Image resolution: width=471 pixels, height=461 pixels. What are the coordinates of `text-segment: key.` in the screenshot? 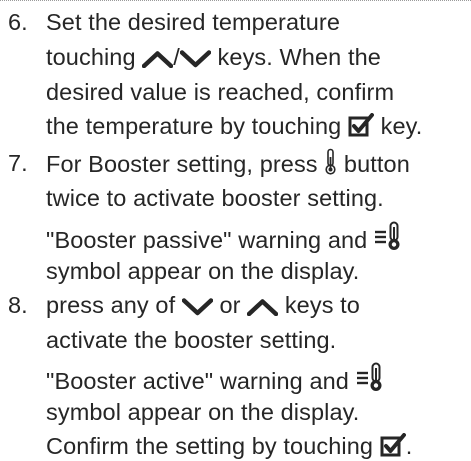 It's located at (398, 126).